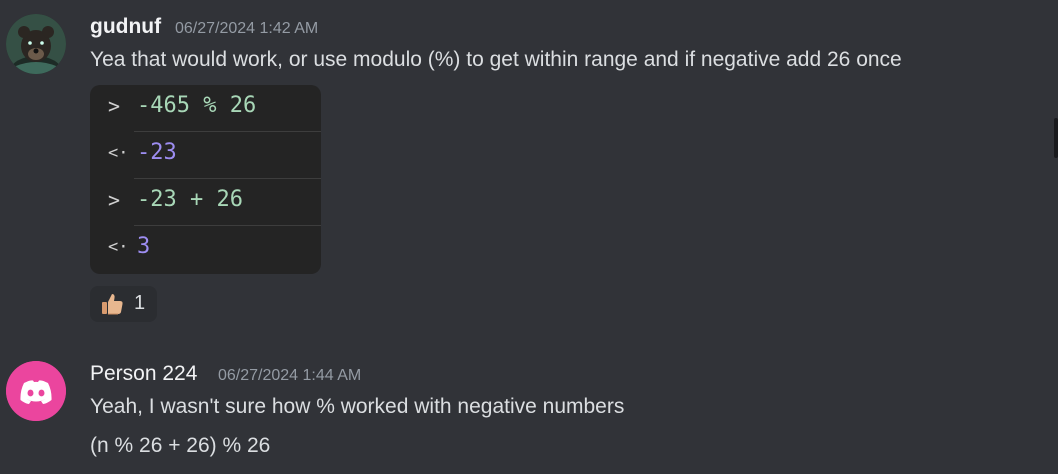 The width and height of the screenshot is (1058, 474). Describe the element at coordinates (112, 306) in the screenshot. I see `thumbs-up-icon` at that location.